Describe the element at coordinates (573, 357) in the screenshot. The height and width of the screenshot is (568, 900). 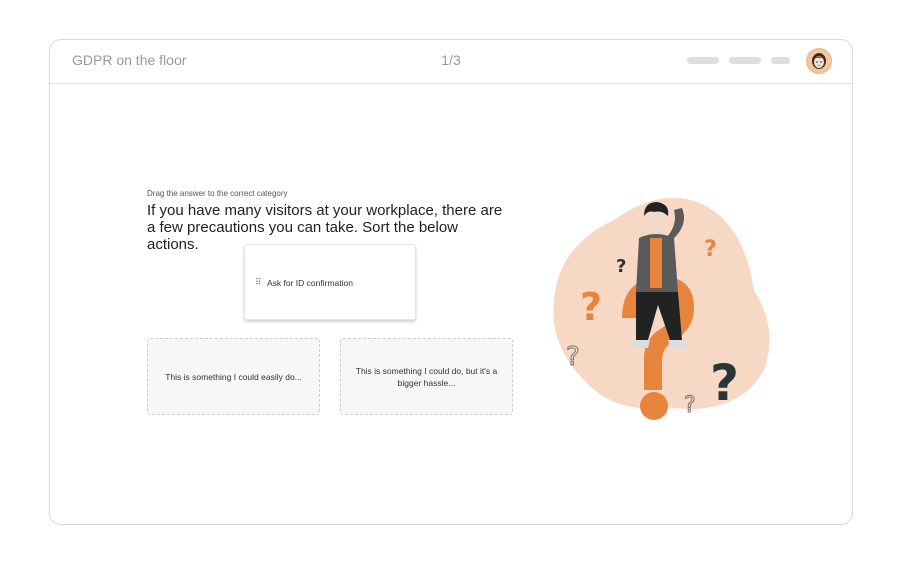
I see `question-mark-outline-1: ?` at that location.